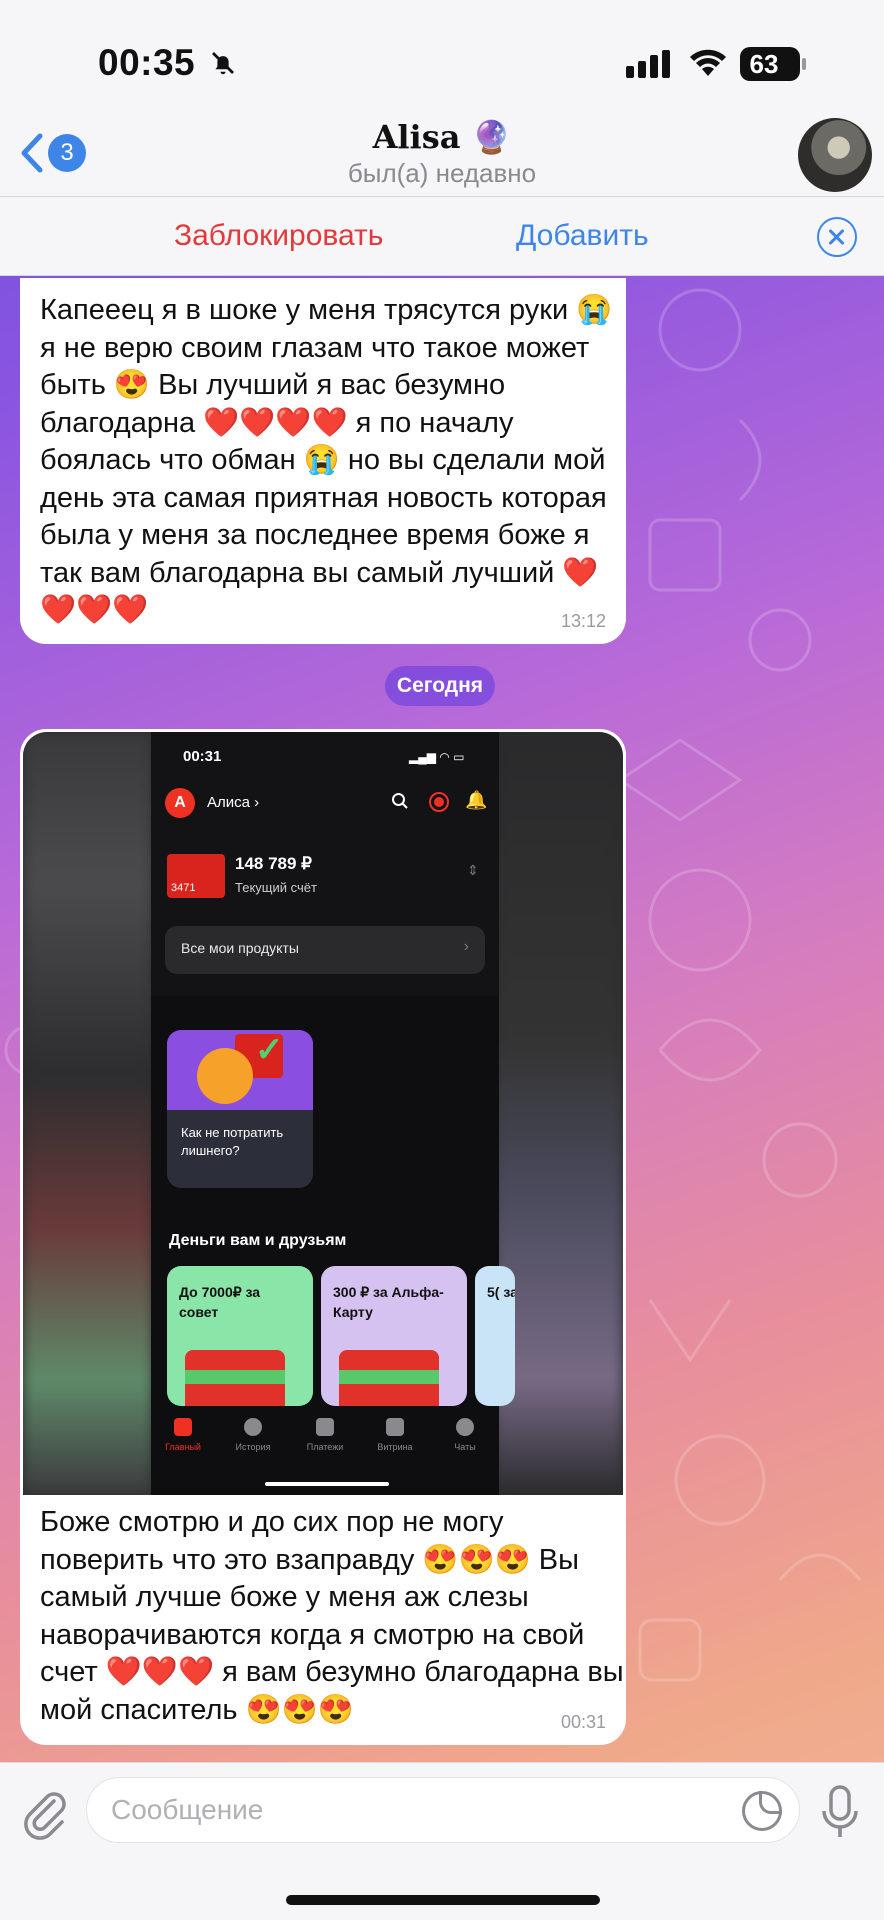 Image resolution: width=884 pixels, height=1920 pixels. Describe the element at coordinates (202, 756) in the screenshot. I see `screenshot-time: 00:31` at that location.